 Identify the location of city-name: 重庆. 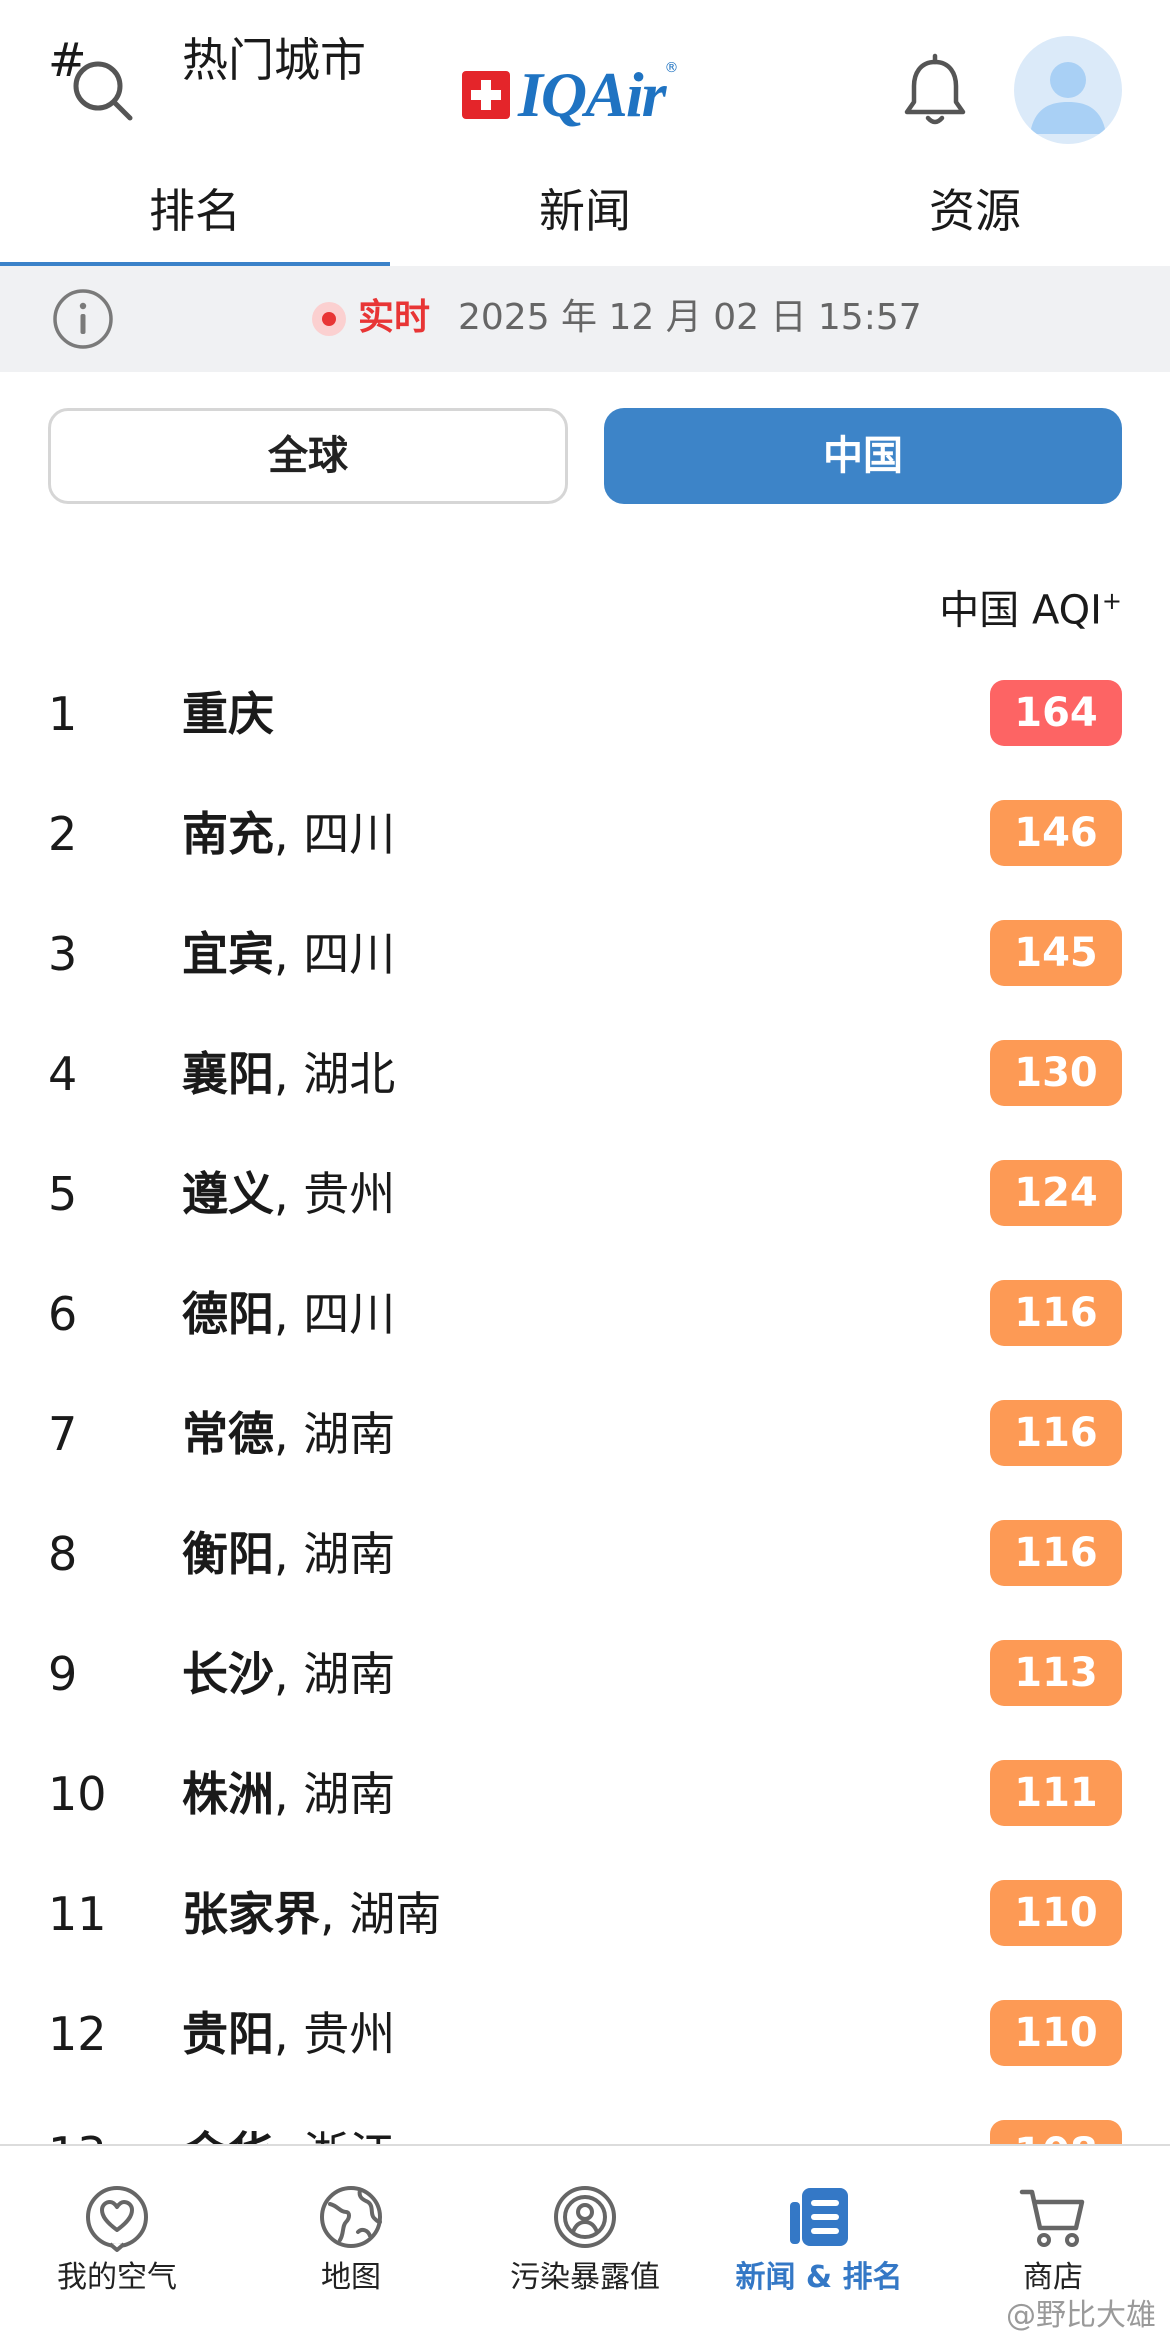
(228, 714).